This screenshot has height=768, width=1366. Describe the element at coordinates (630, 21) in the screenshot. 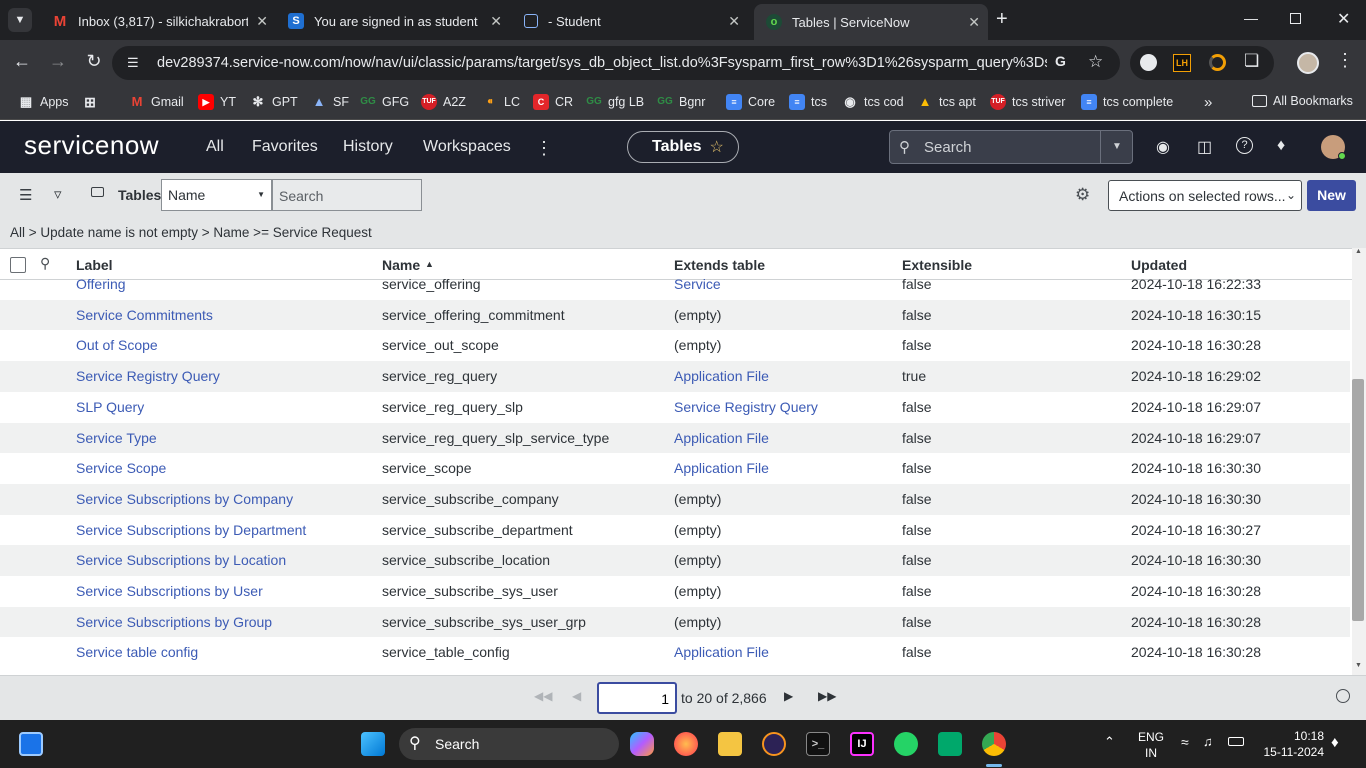

I see `browser-tab-student: - Student ✕` at that location.